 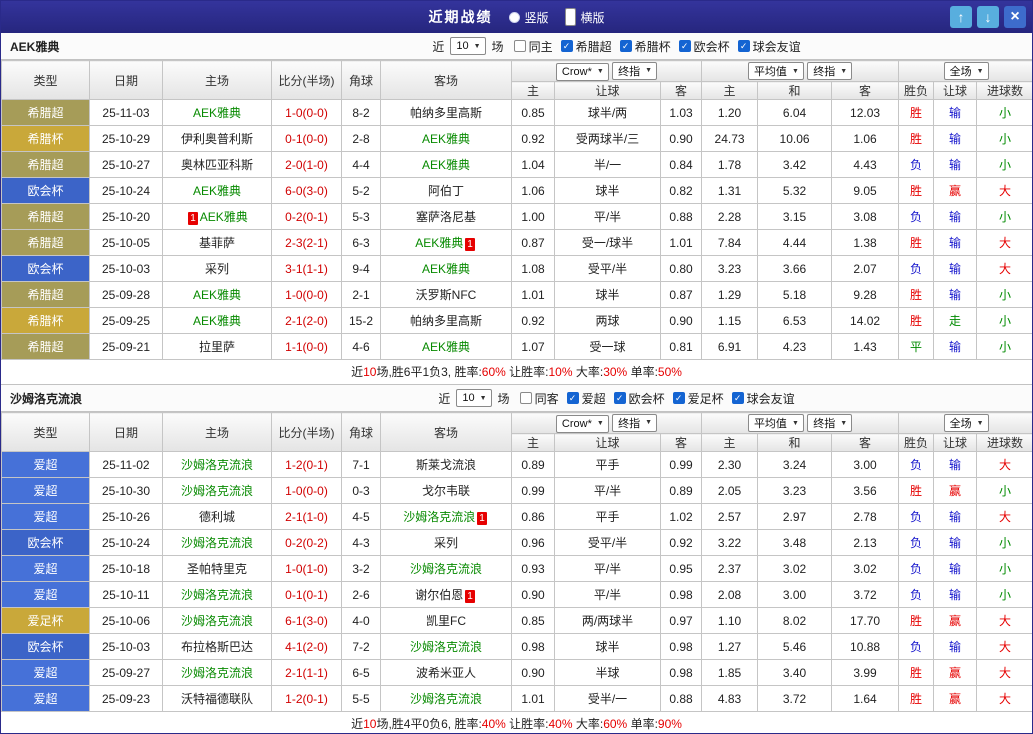 I want to click on handicap-home-odds: 1.01, so click(x=533, y=294).